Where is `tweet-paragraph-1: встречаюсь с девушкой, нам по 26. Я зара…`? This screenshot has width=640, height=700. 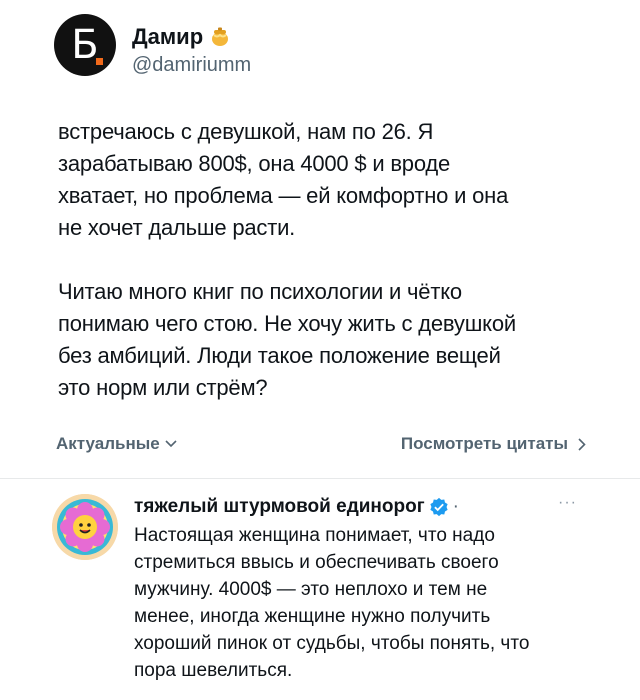 tweet-paragraph-1: встречаюсь с девушкой, нам по 26. Я зара… is located at coordinates (283, 179).